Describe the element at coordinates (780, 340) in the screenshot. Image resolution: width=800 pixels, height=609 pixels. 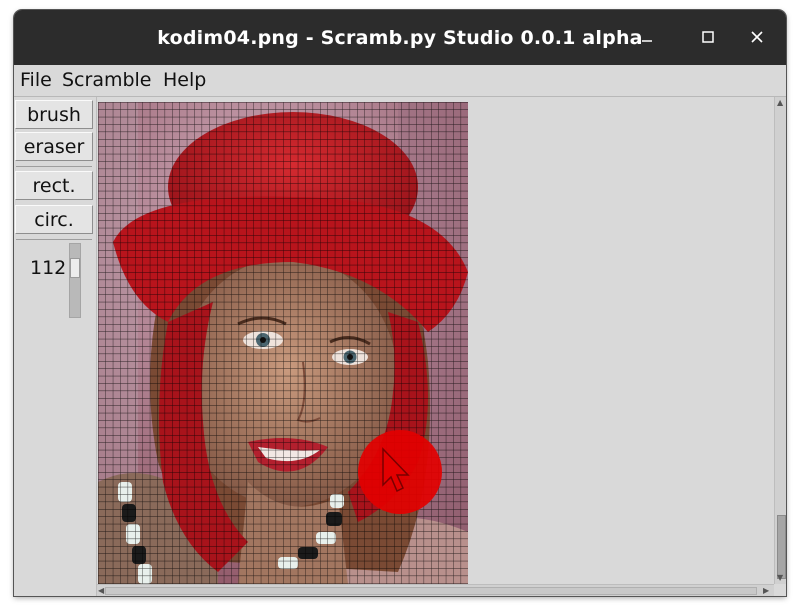
I see `vertical-scrollbar: ▲ ▼` at that location.